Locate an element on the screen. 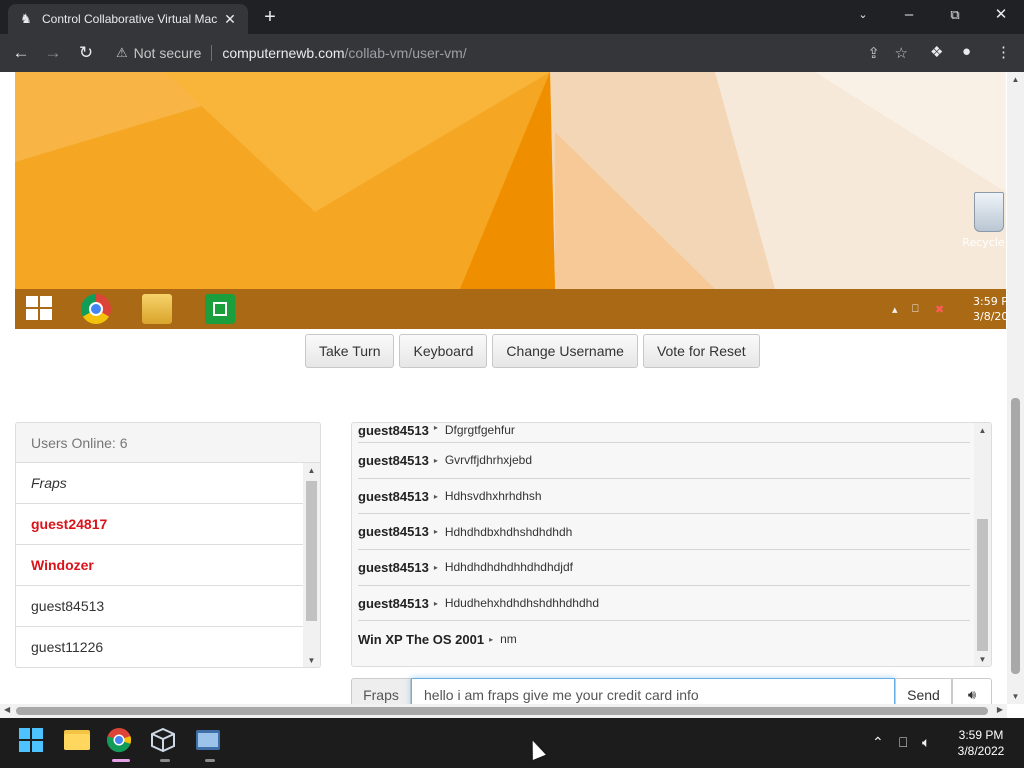 This screenshot has width=1024, height=768. network-icon: ⎕ is located at coordinates (903, 742).